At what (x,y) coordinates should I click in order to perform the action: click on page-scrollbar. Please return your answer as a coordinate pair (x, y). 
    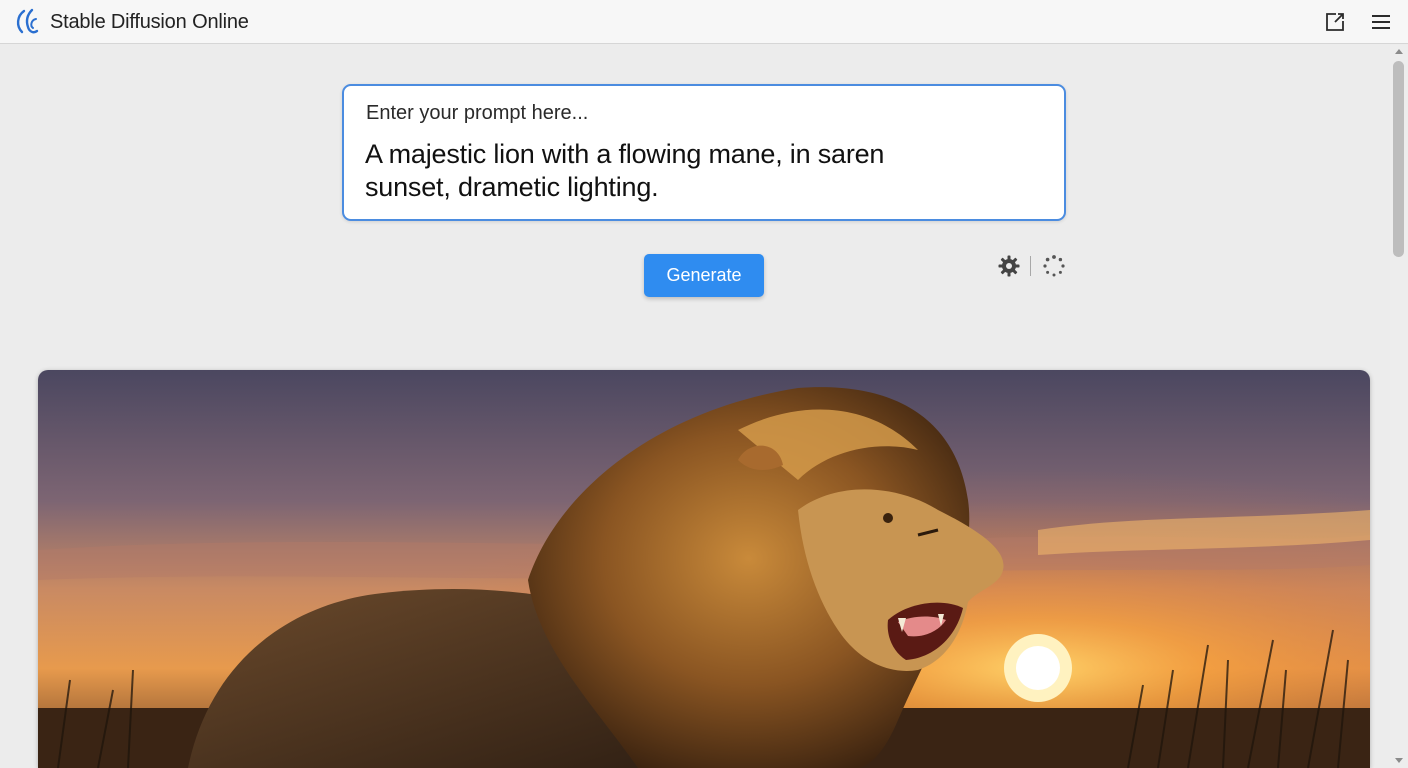
    Looking at the image, I should click on (1399, 406).